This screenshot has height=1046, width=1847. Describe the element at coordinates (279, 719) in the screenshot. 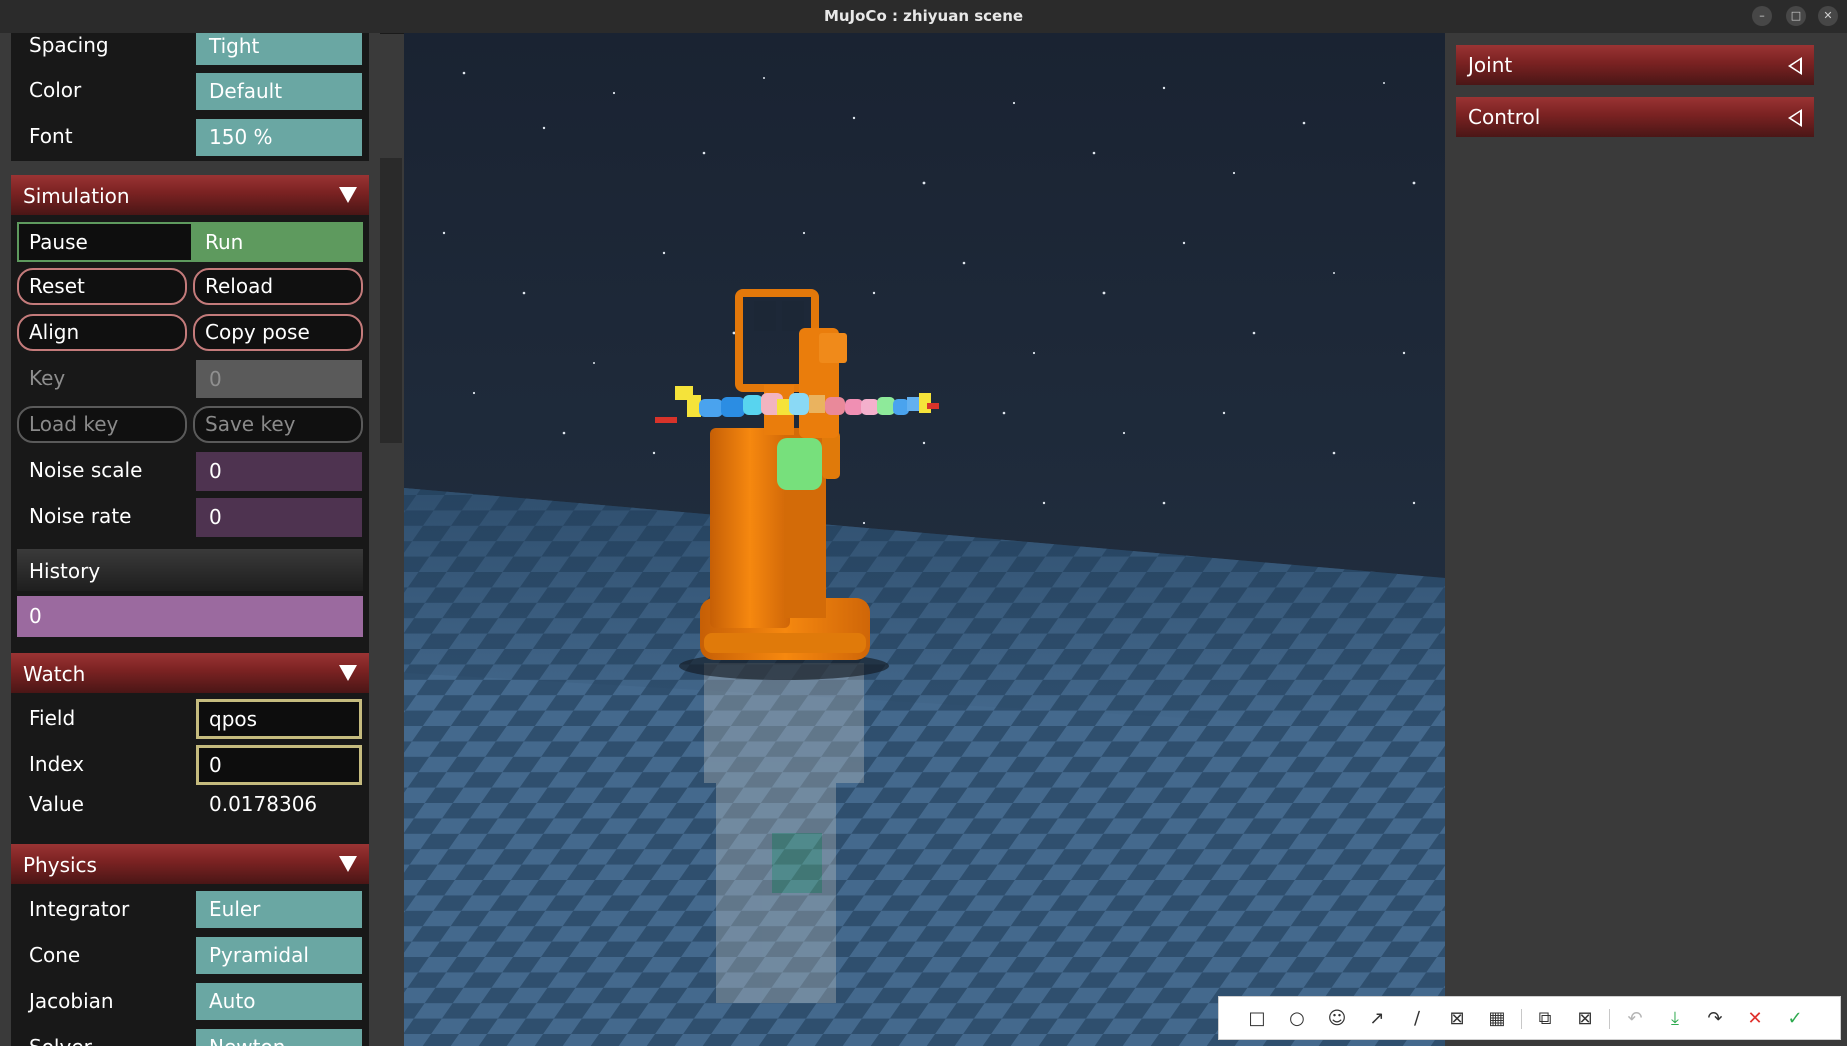

I see `field-input: qpos` at that location.